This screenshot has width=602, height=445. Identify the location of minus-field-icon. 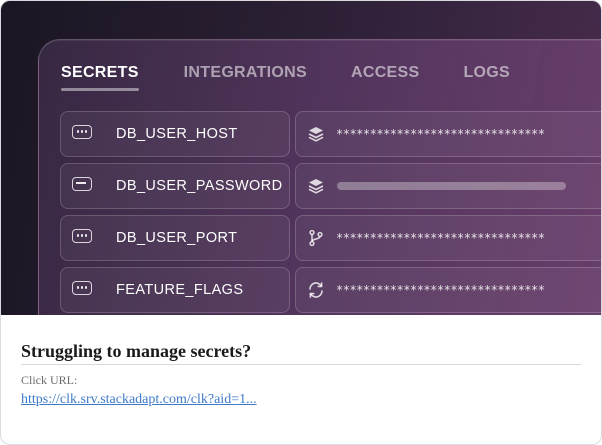
(82, 184).